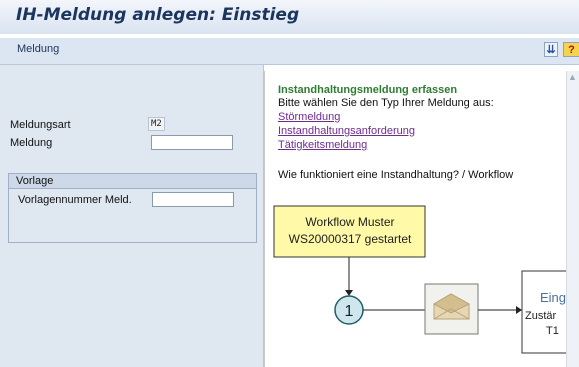  I want to click on workflow-start-line1: Workflow Muster, so click(349, 222).